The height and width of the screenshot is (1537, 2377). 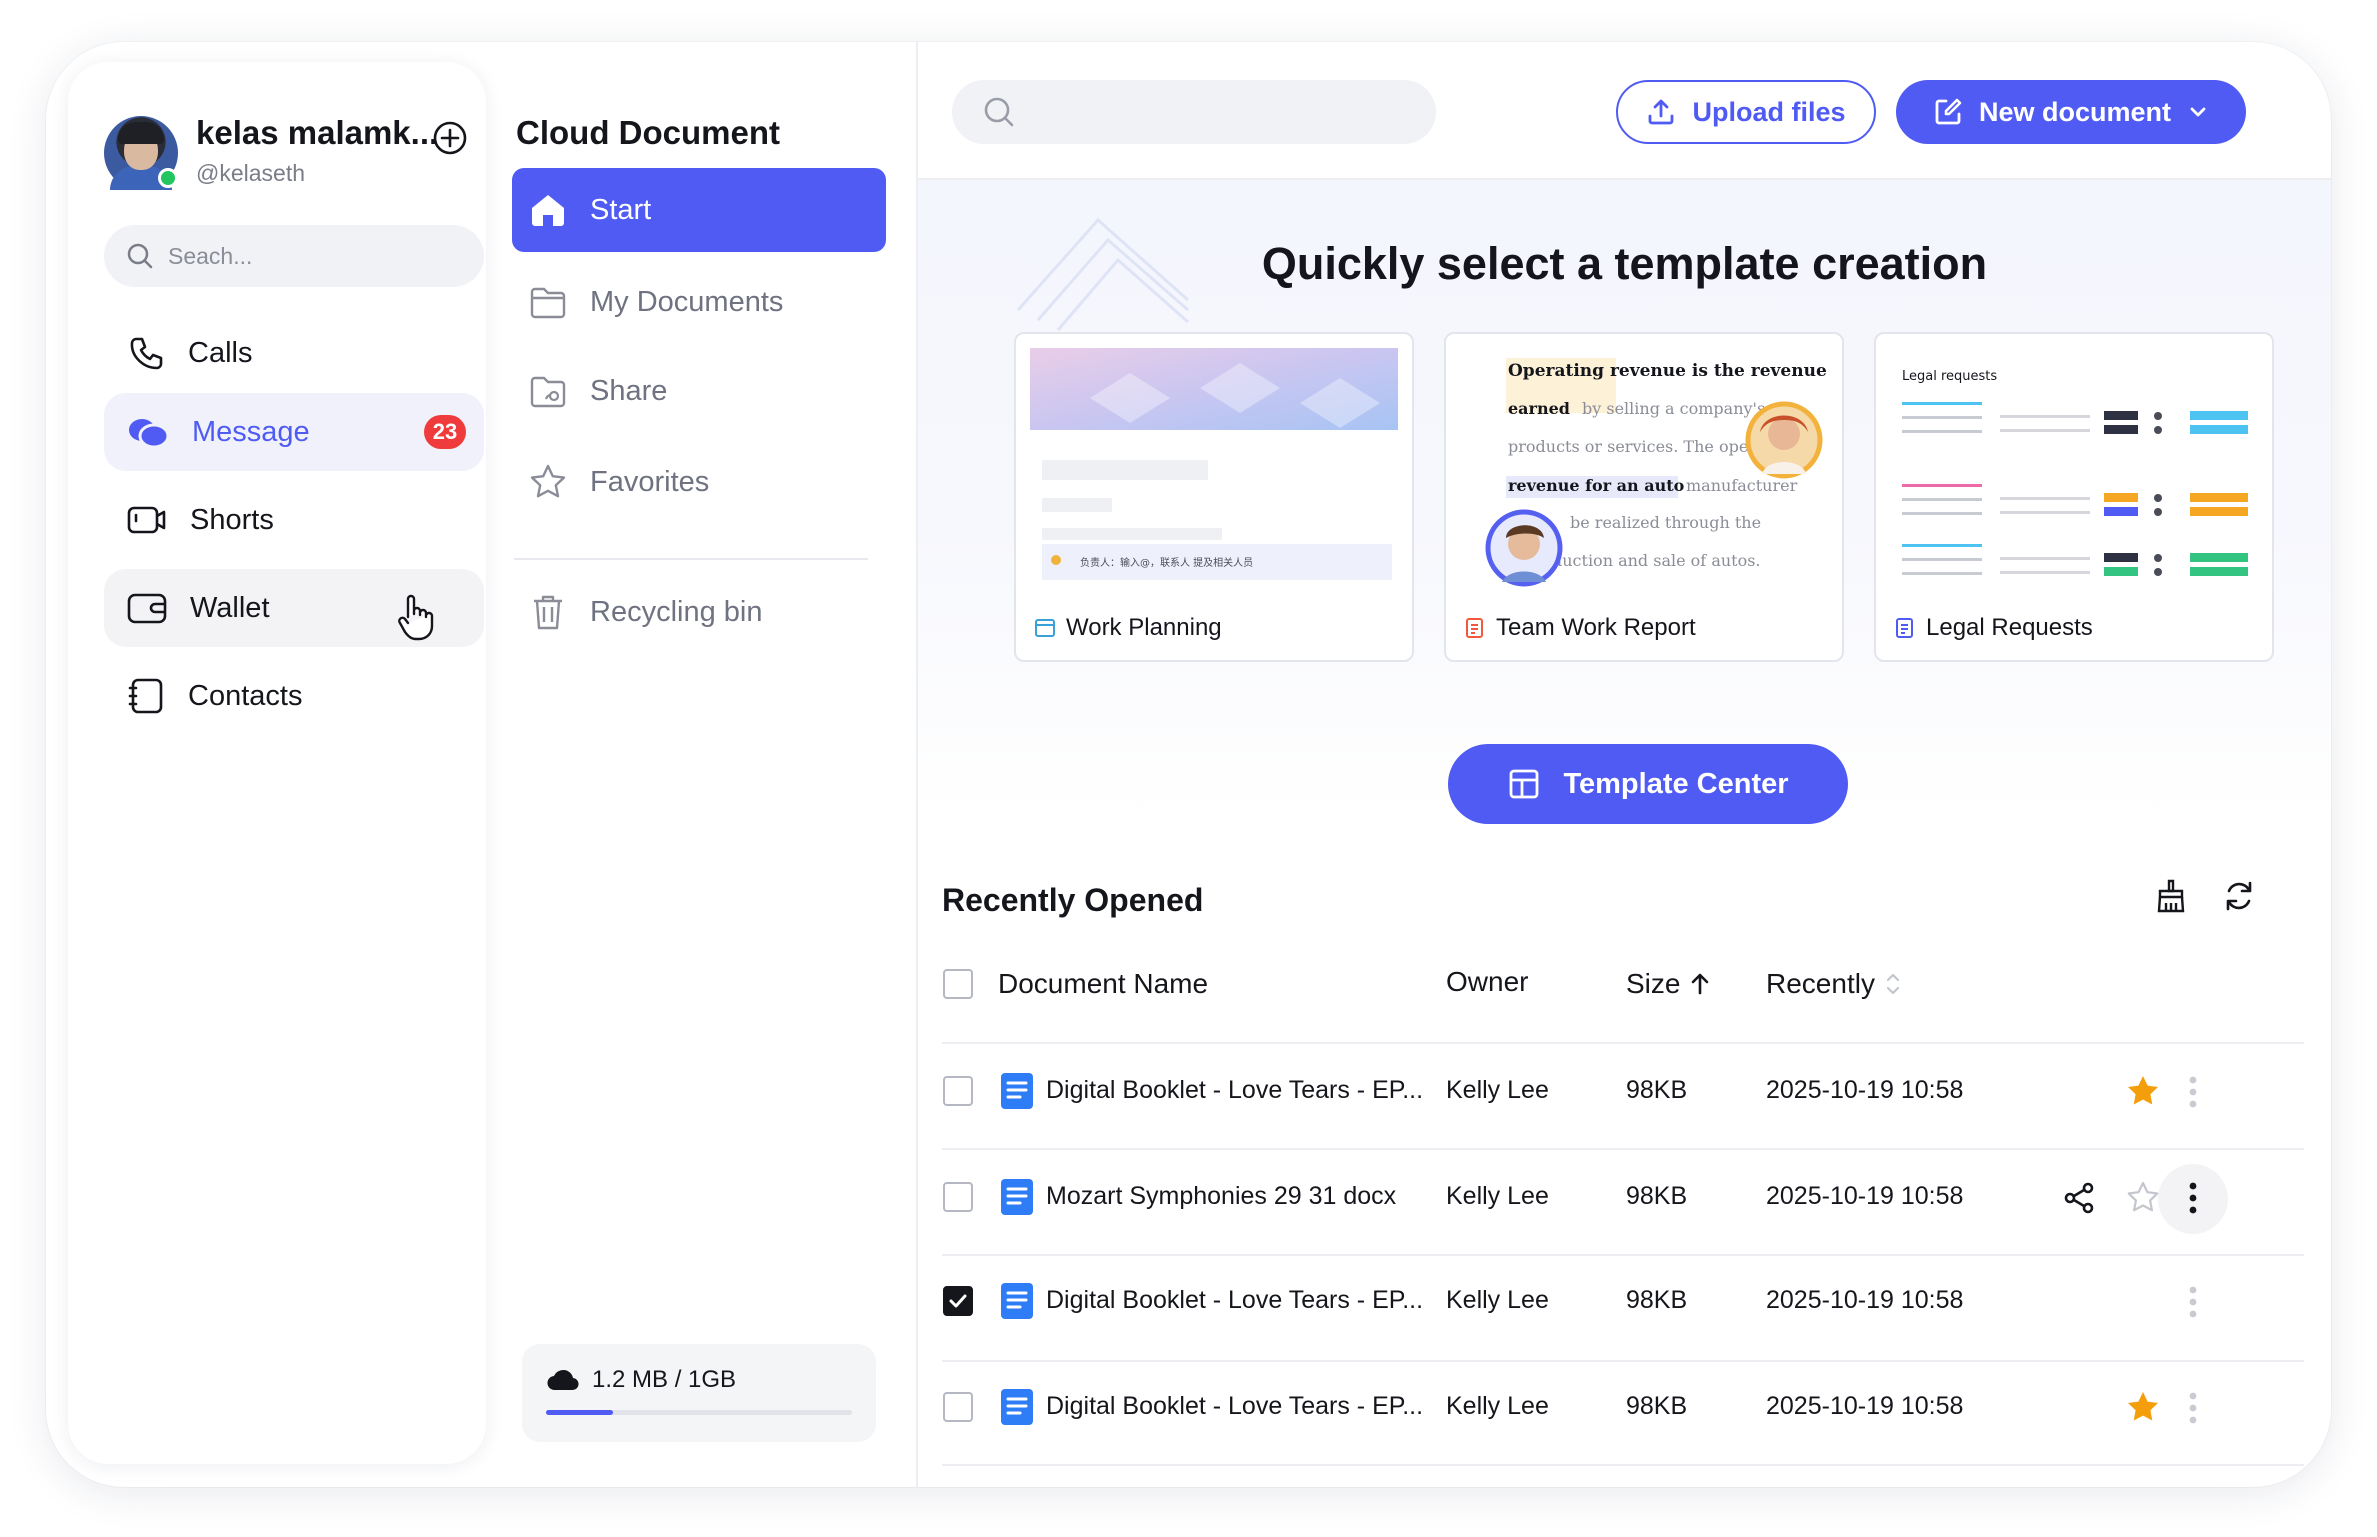 I want to click on new-document-button: New document, so click(x=2071, y=112).